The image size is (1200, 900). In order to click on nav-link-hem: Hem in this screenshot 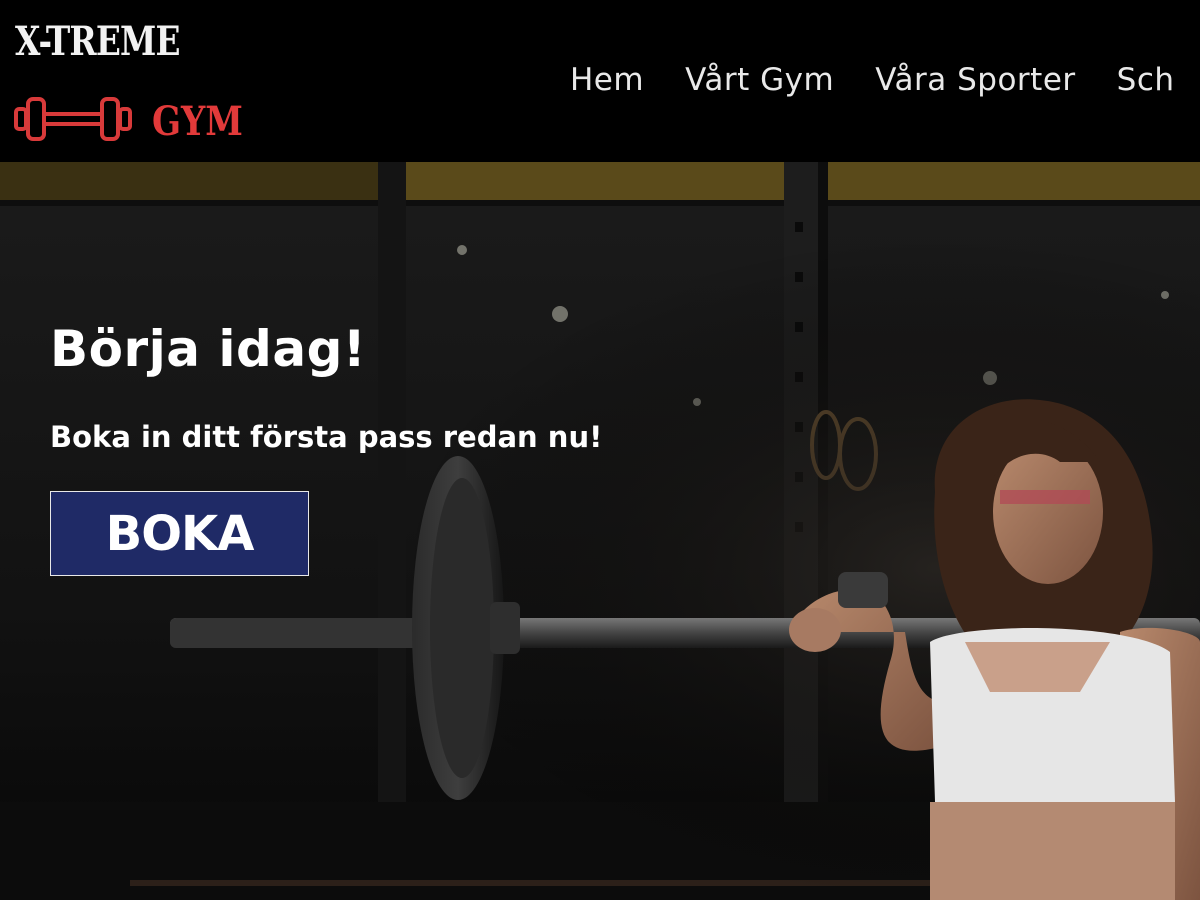, I will do `click(607, 80)`.